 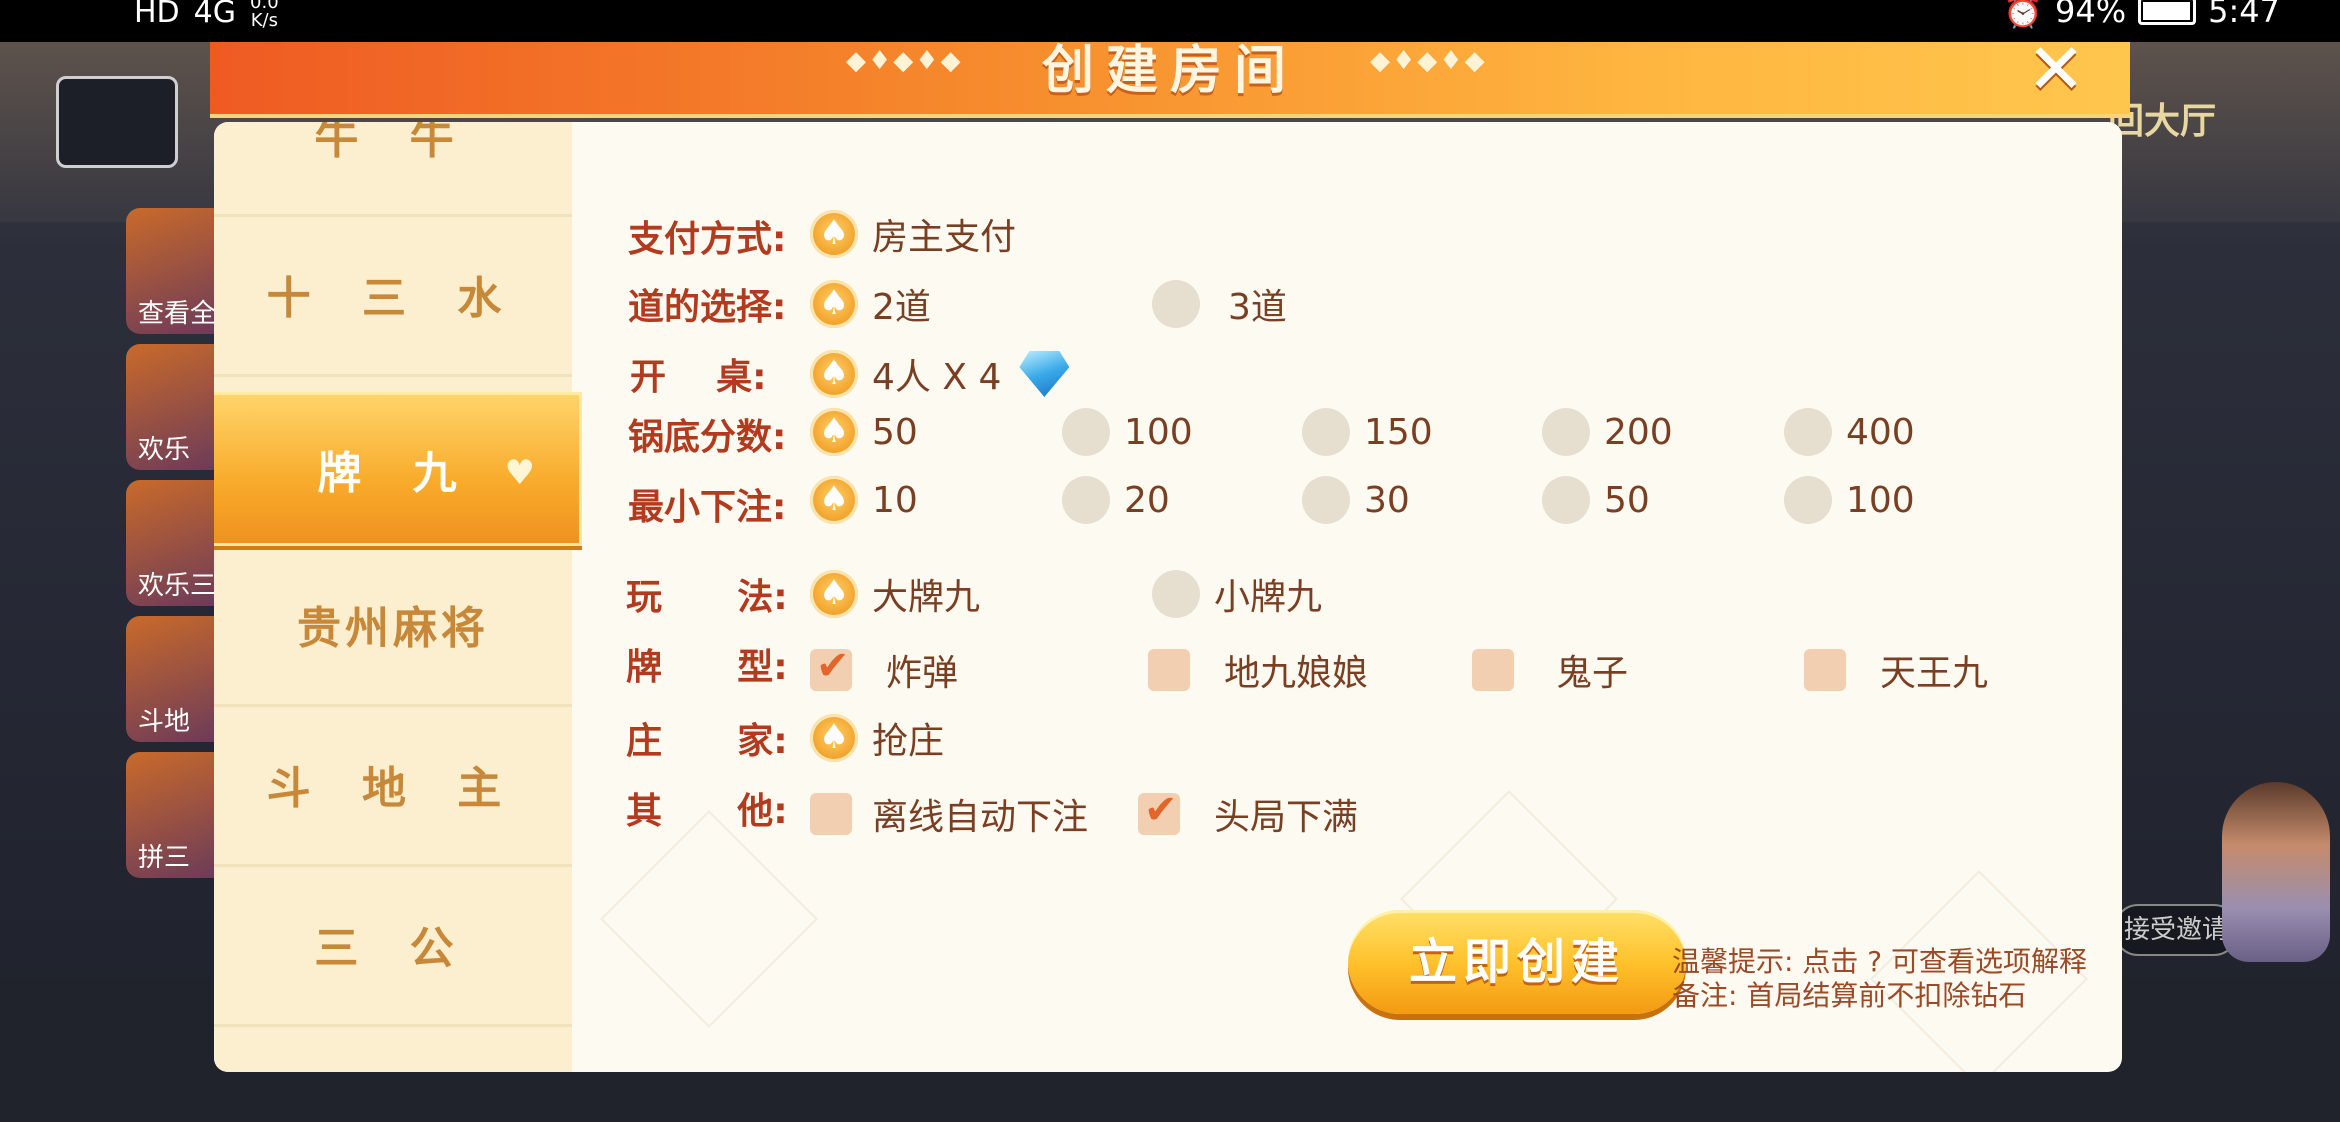 What do you see at coordinates (393, 785) in the screenshot?
I see `sidebar-item-doudizhu: 斗 地 主` at bounding box center [393, 785].